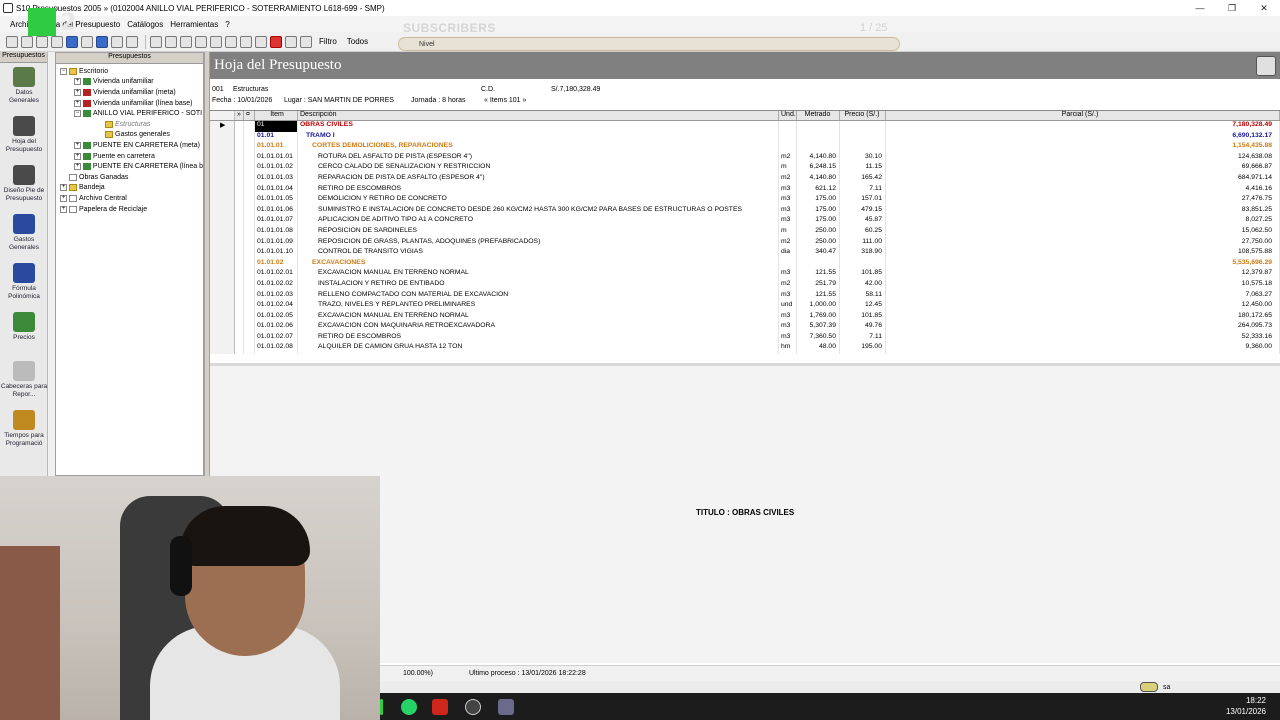 The width and height of the screenshot is (1280, 720). Describe the element at coordinates (538, 232) in the screenshot. I see `row-description: REPOSICIÓN DE SARDINELES` at that location.